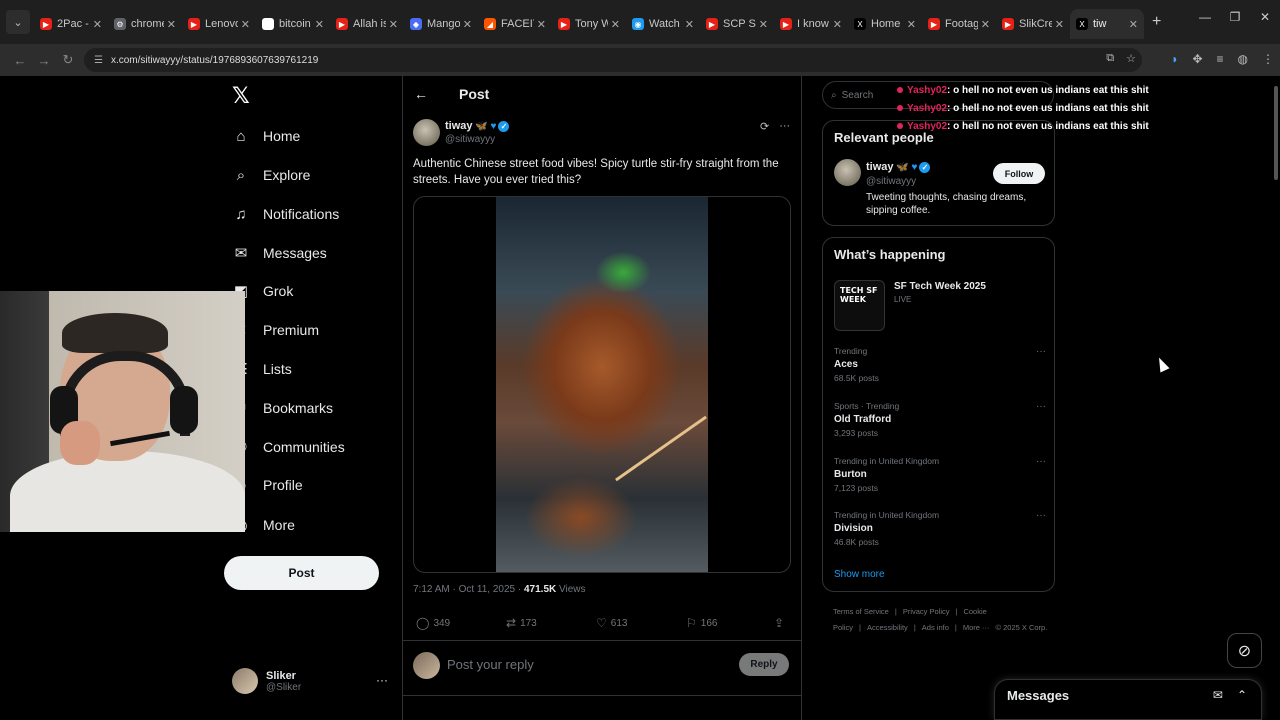  I want to click on browser-tab: ▶ SlikCre ✕, so click(1033, 24).